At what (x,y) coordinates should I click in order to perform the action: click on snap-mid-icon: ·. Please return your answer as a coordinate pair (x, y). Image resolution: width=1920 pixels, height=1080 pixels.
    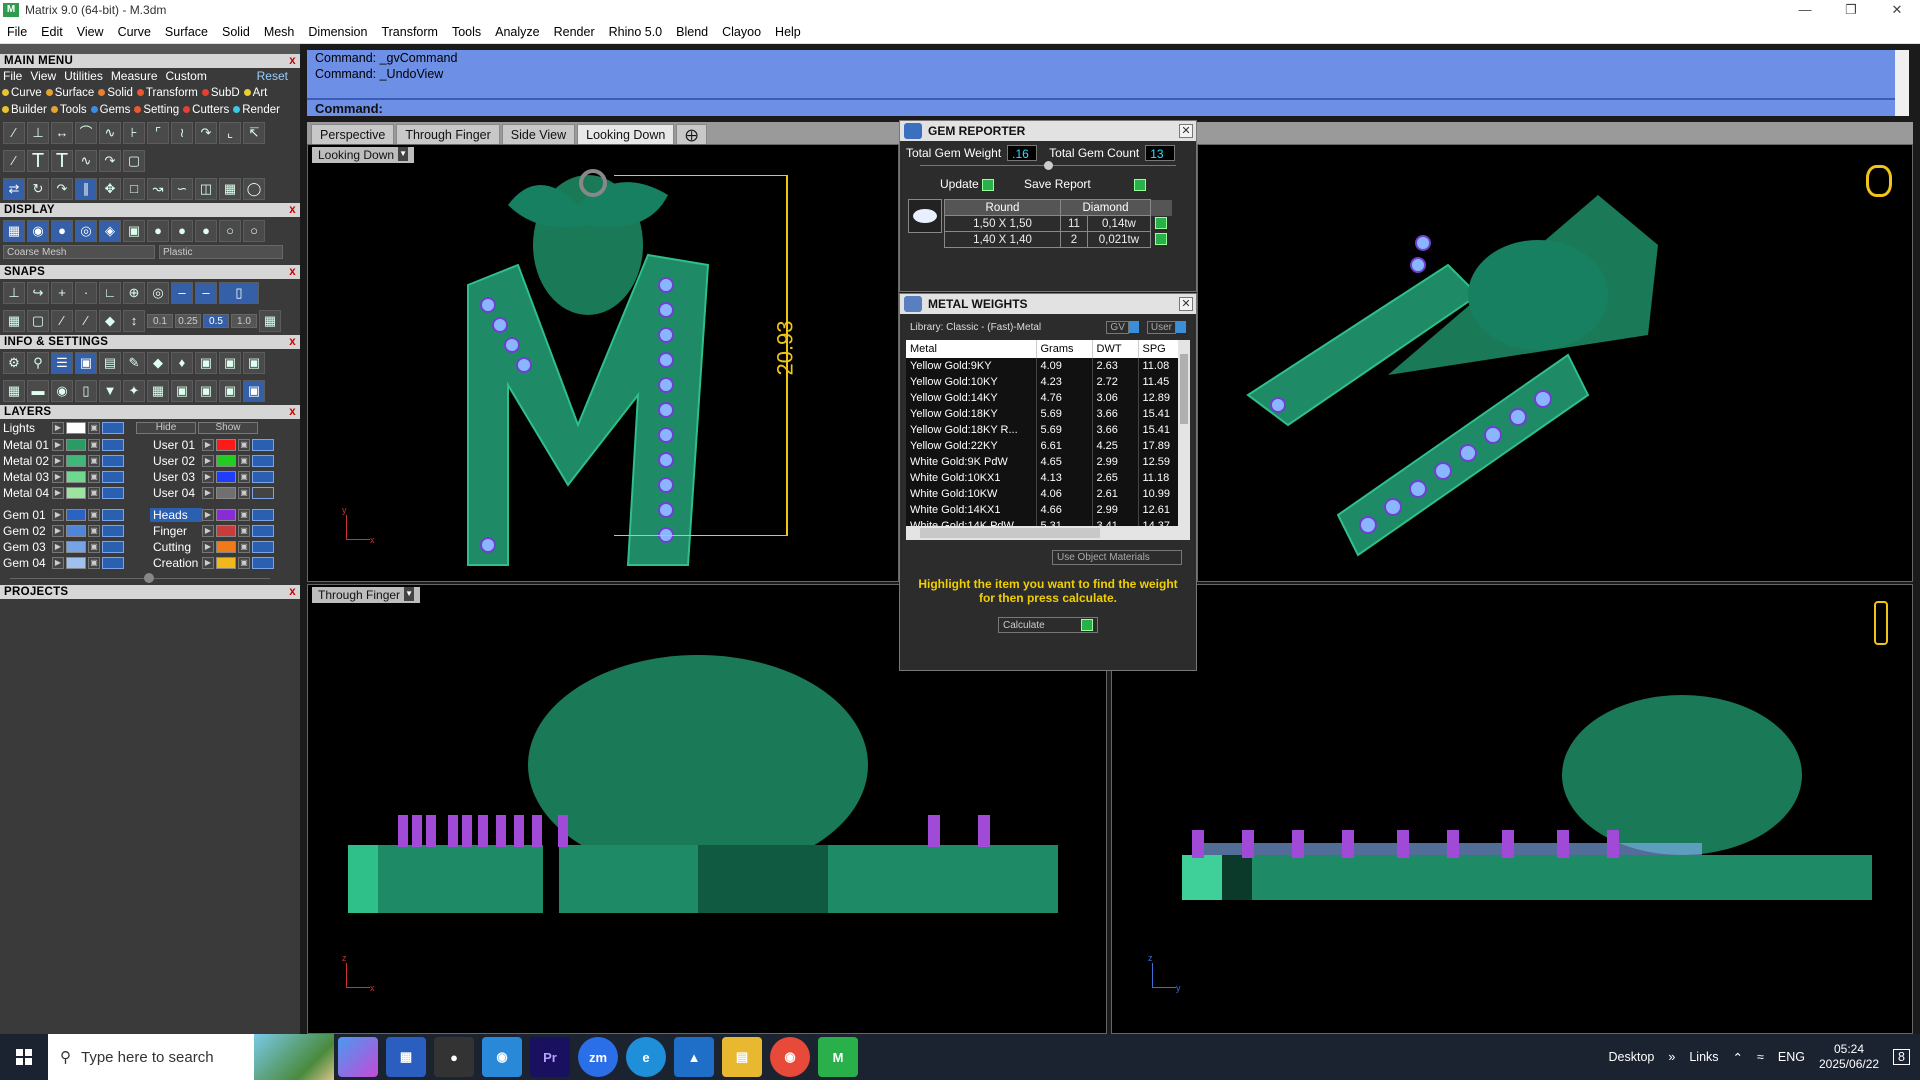
    Looking at the image, I should click on (86, 293).